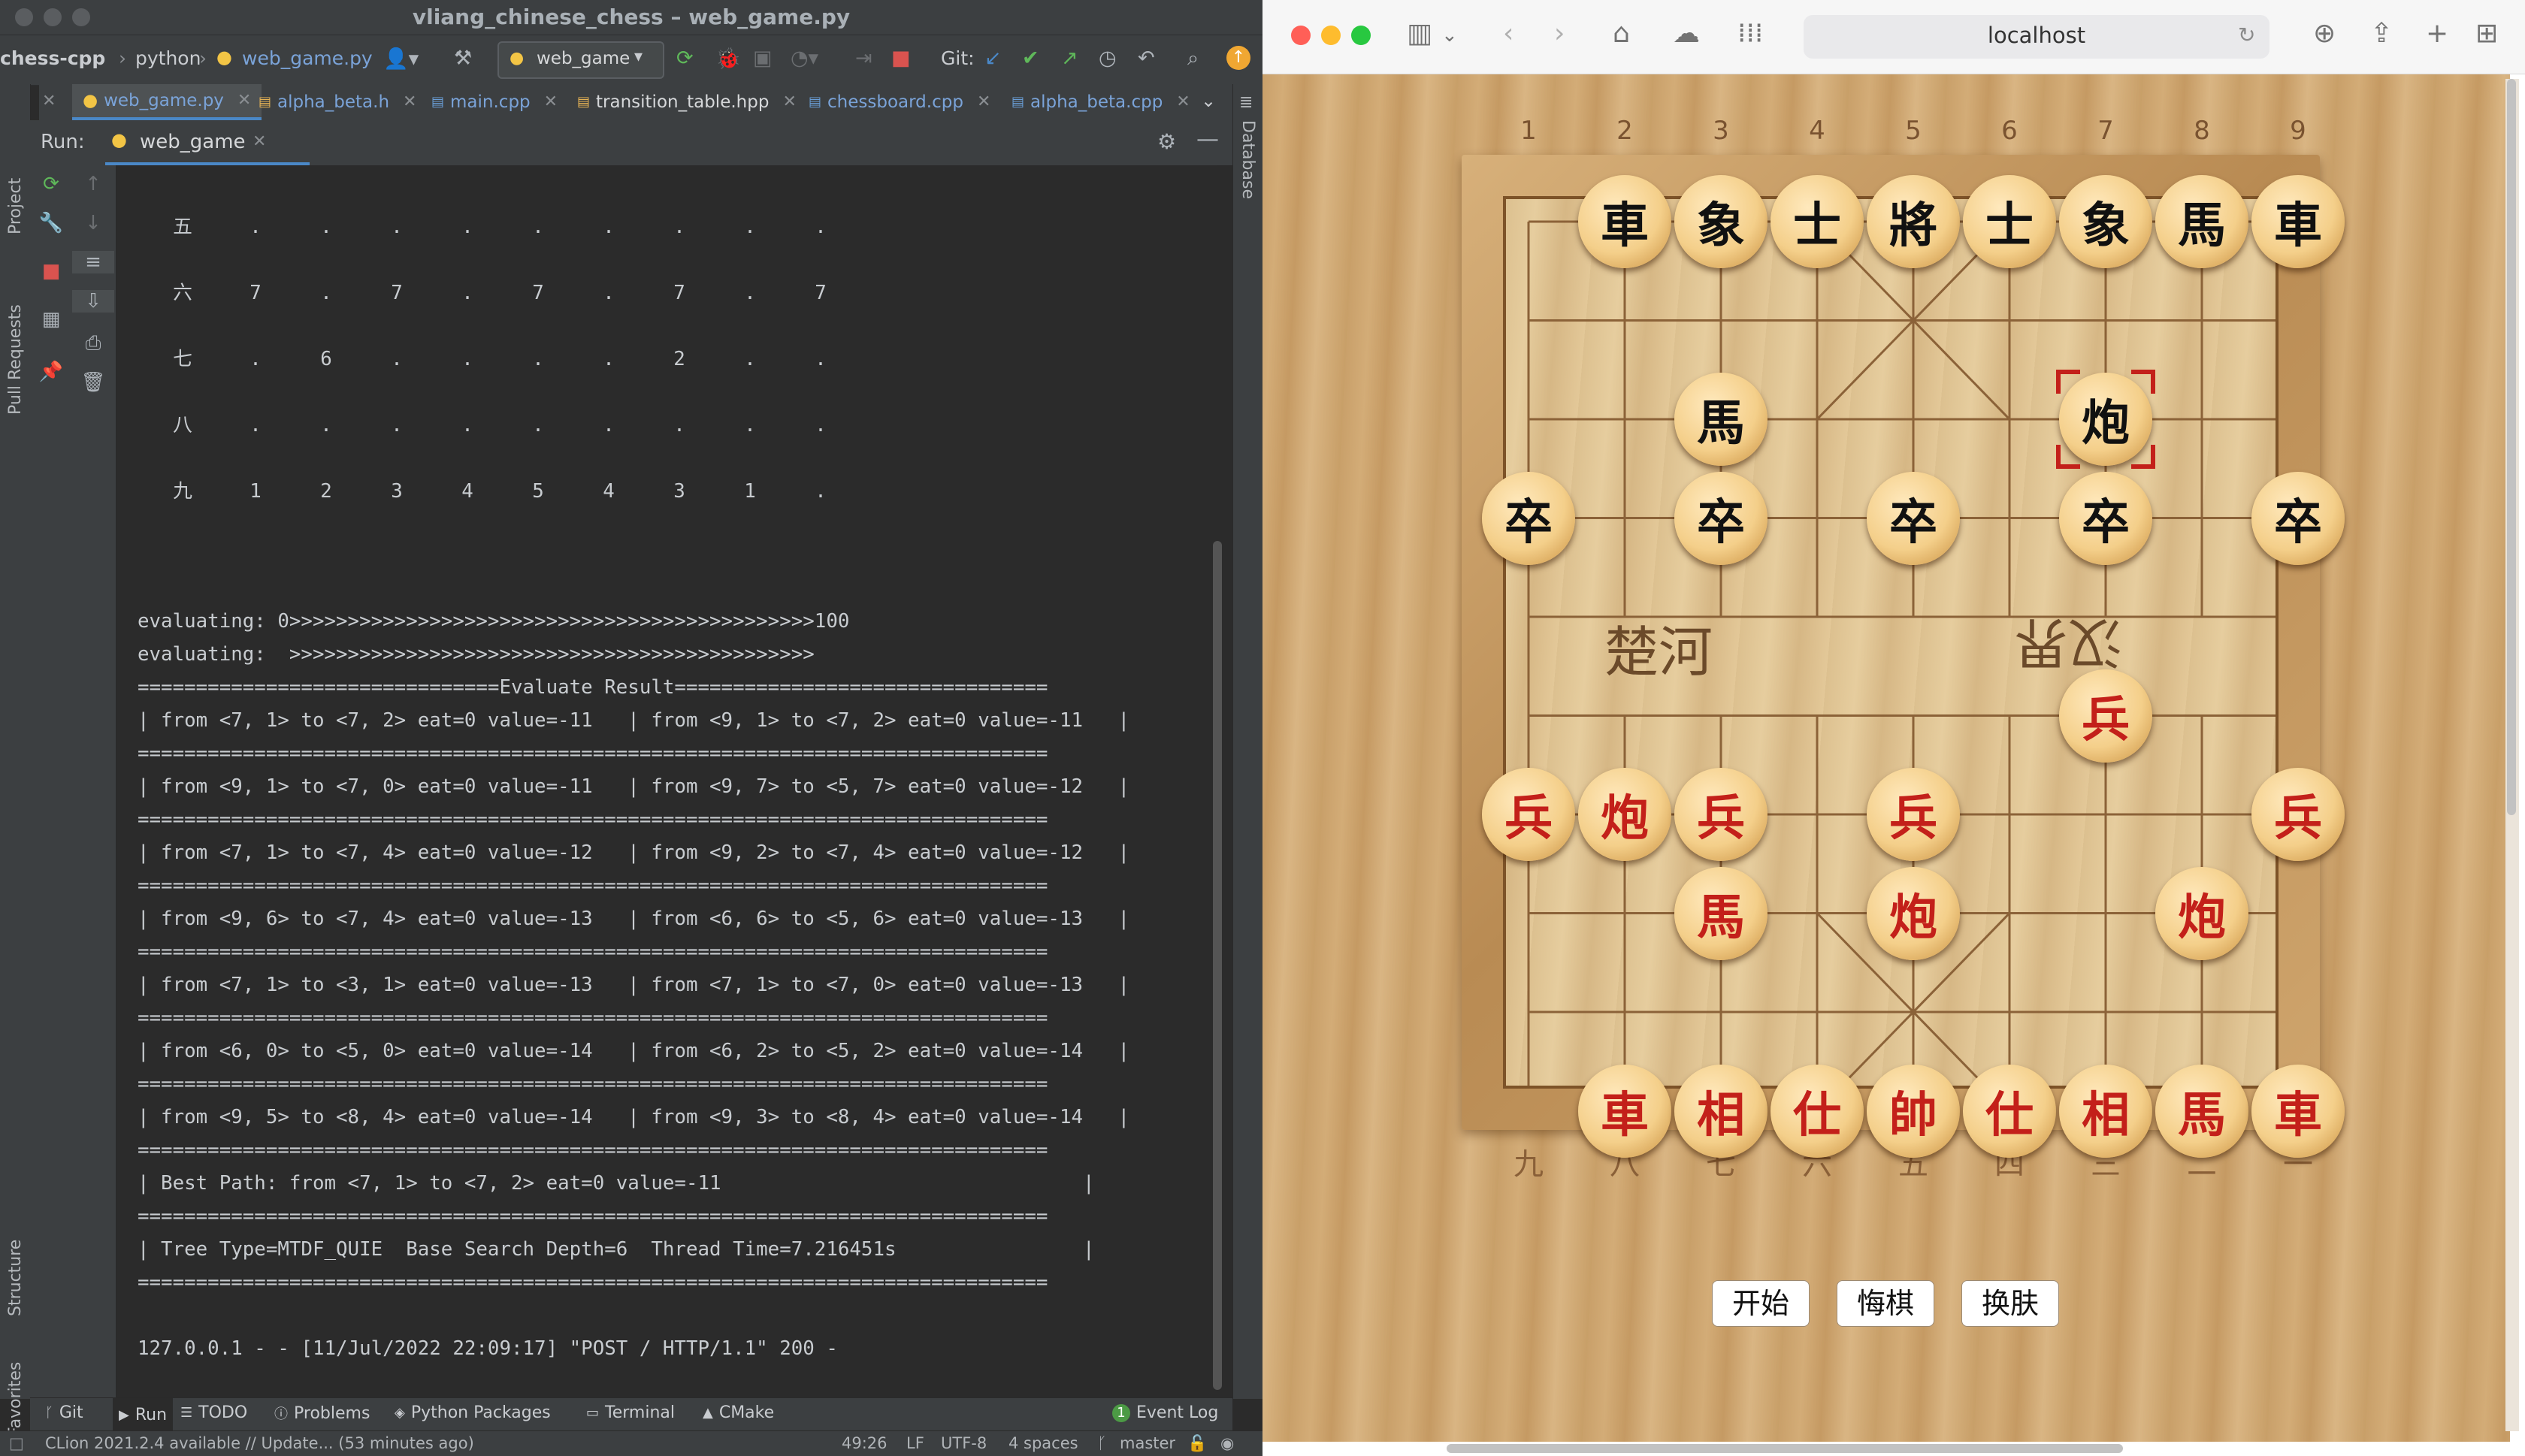  Describe the element at coordinates (763, 58) in the screenshot. I see `coverage-icon: ▣` at that location.